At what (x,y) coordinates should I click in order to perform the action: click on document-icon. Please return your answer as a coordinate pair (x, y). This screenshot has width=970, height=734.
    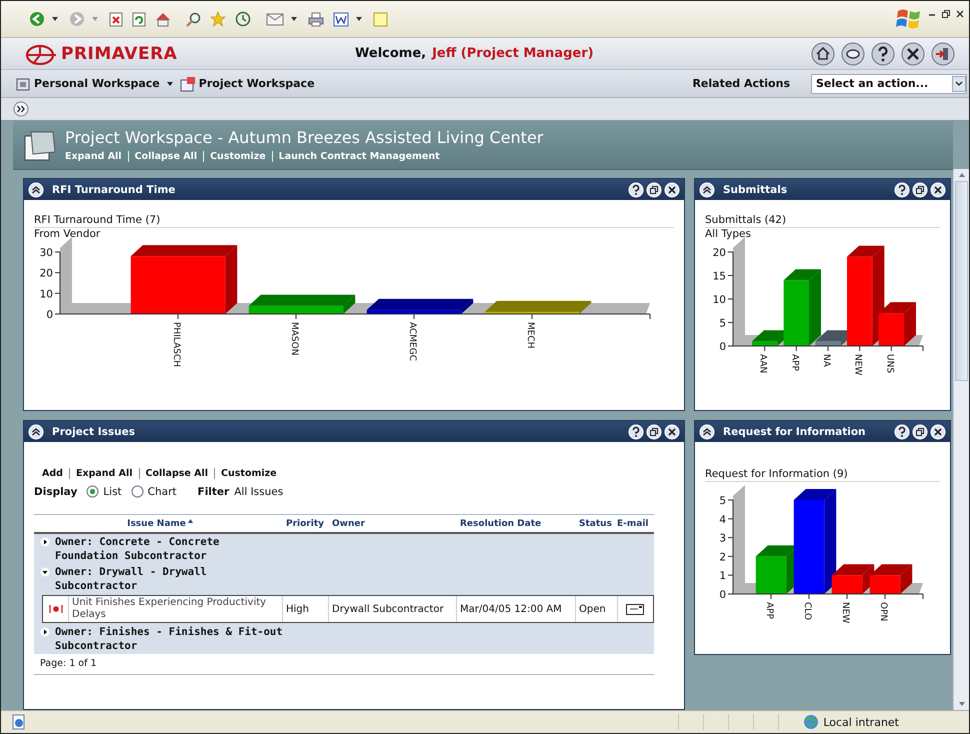
    Looking at the image, I should click on (341, 19).